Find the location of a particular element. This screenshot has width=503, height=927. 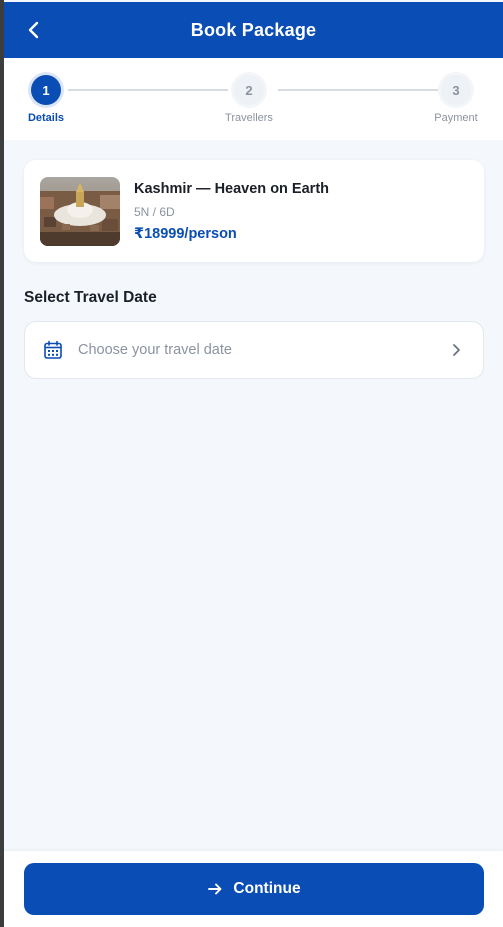

booking-stepper: 1 Details 2 Travellers 3 Payment is located at coordinates (253, 99).